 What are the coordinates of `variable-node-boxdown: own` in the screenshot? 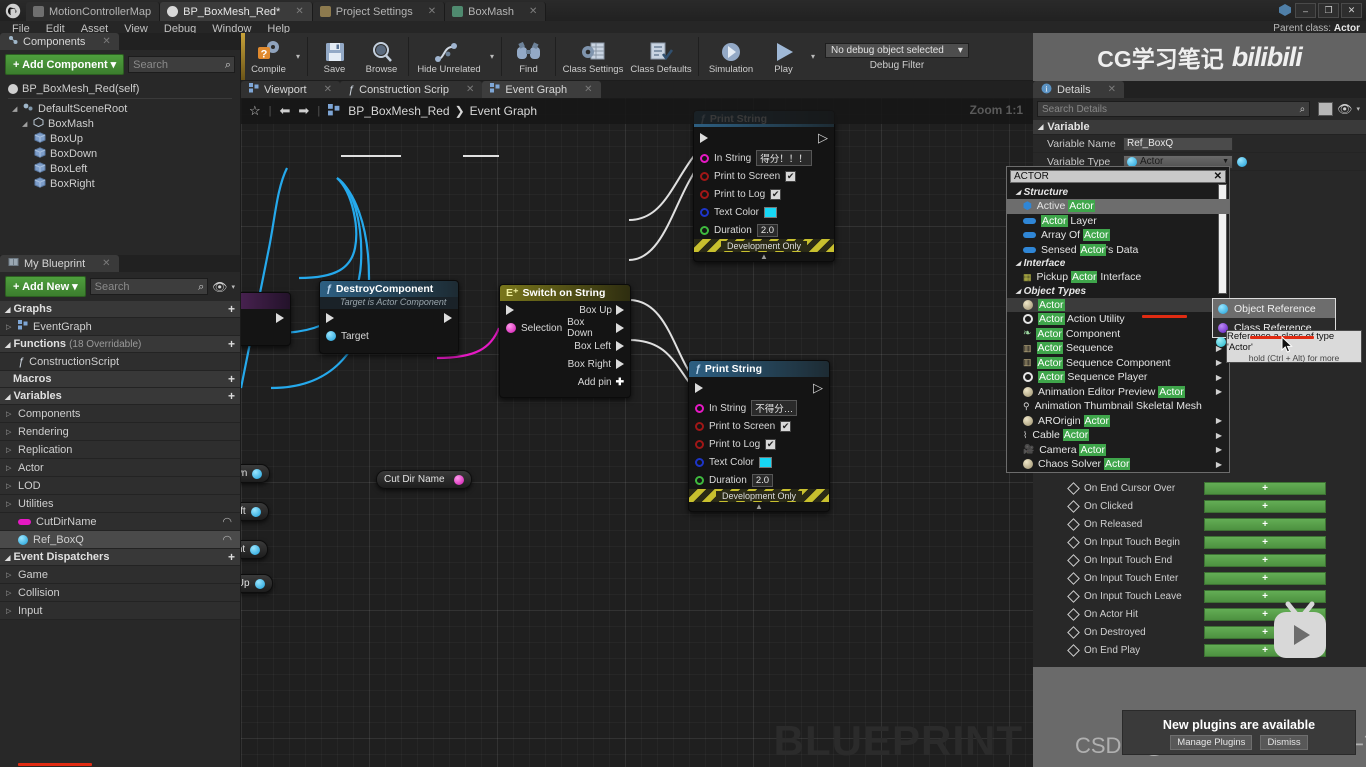 It's located at (256, 473).